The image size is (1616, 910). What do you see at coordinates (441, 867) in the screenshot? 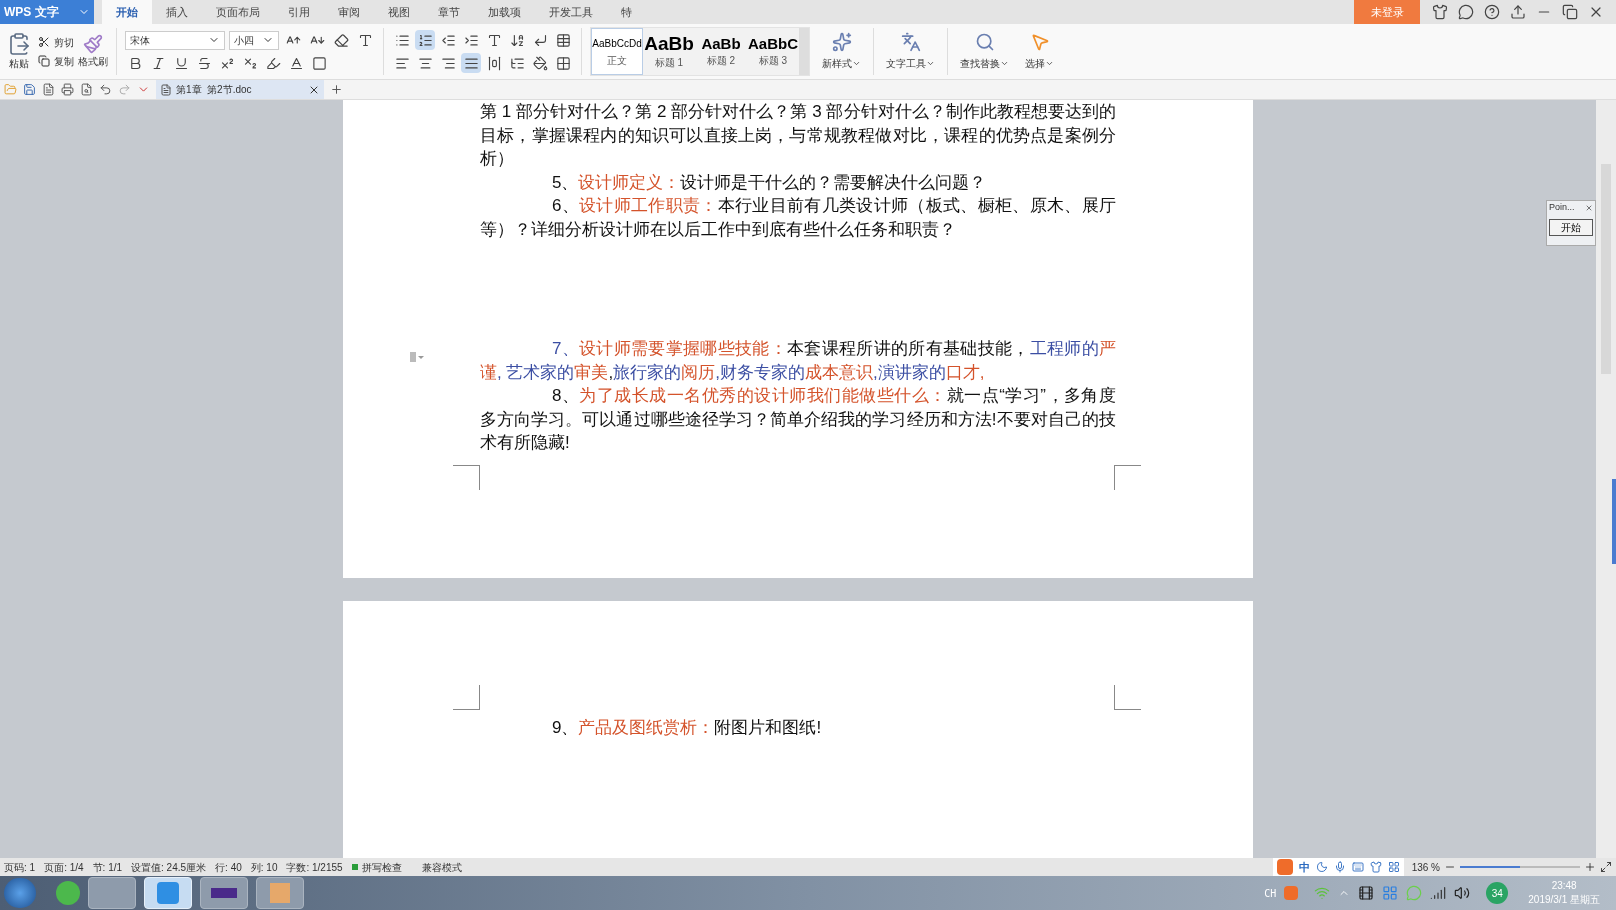
I see `compatibility-mode-label: 兼容模式` at bounding box center [441, 867].